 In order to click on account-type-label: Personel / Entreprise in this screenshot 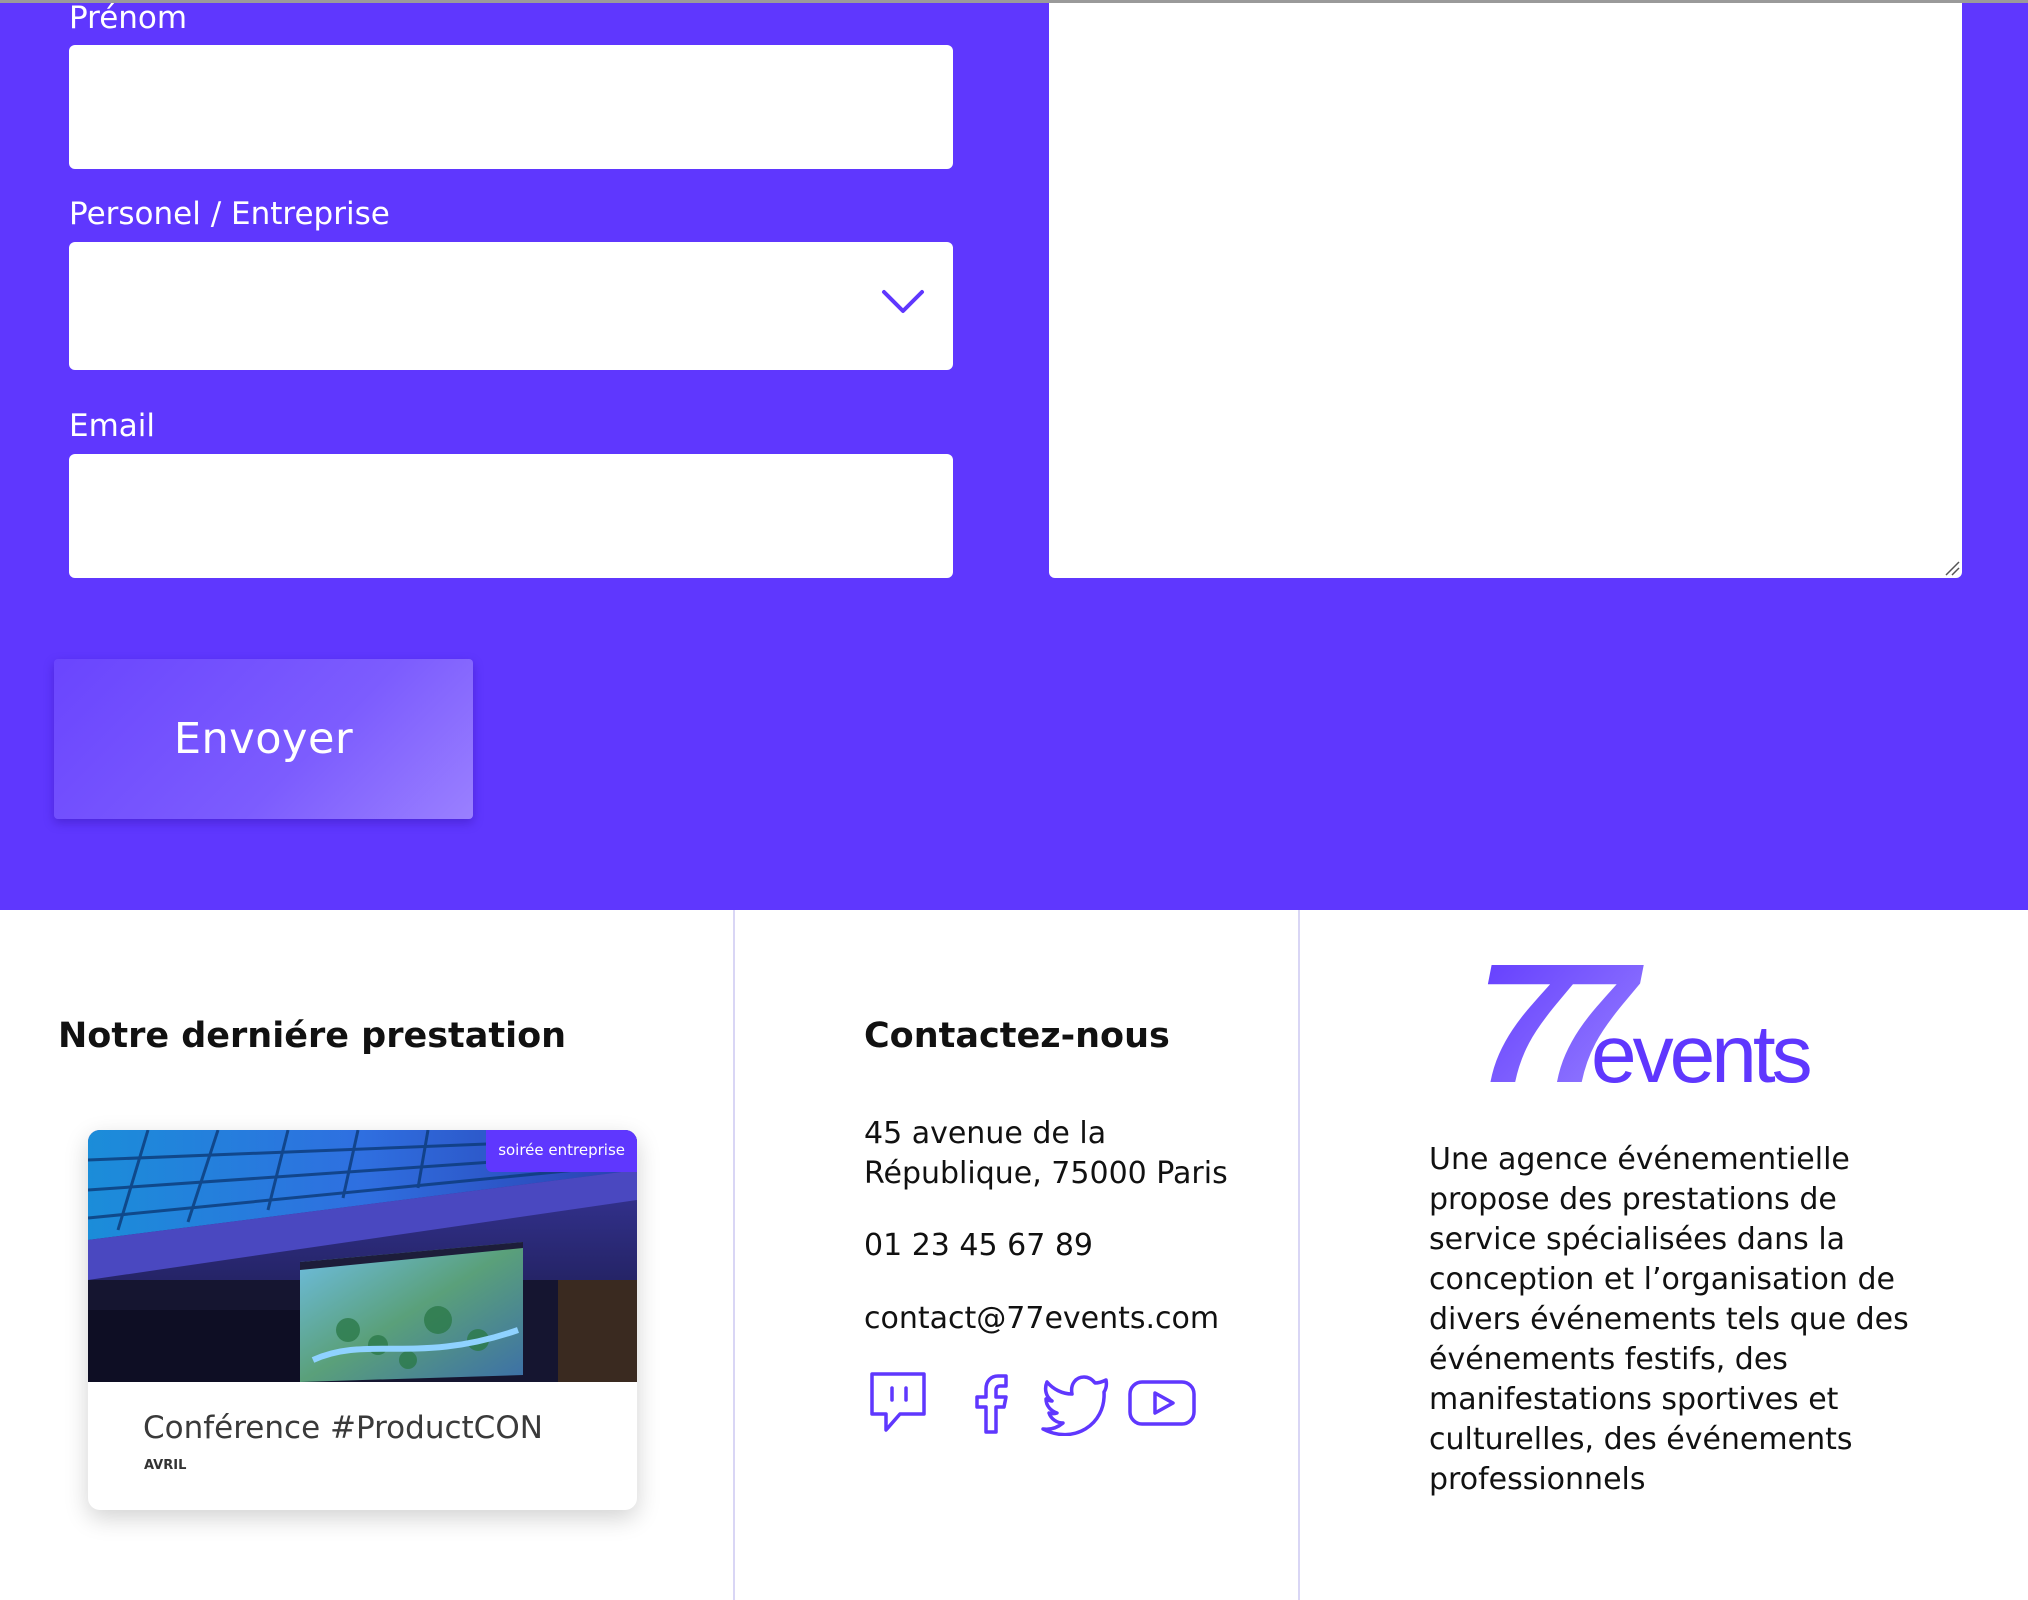, I will do `click(229, 214)`.